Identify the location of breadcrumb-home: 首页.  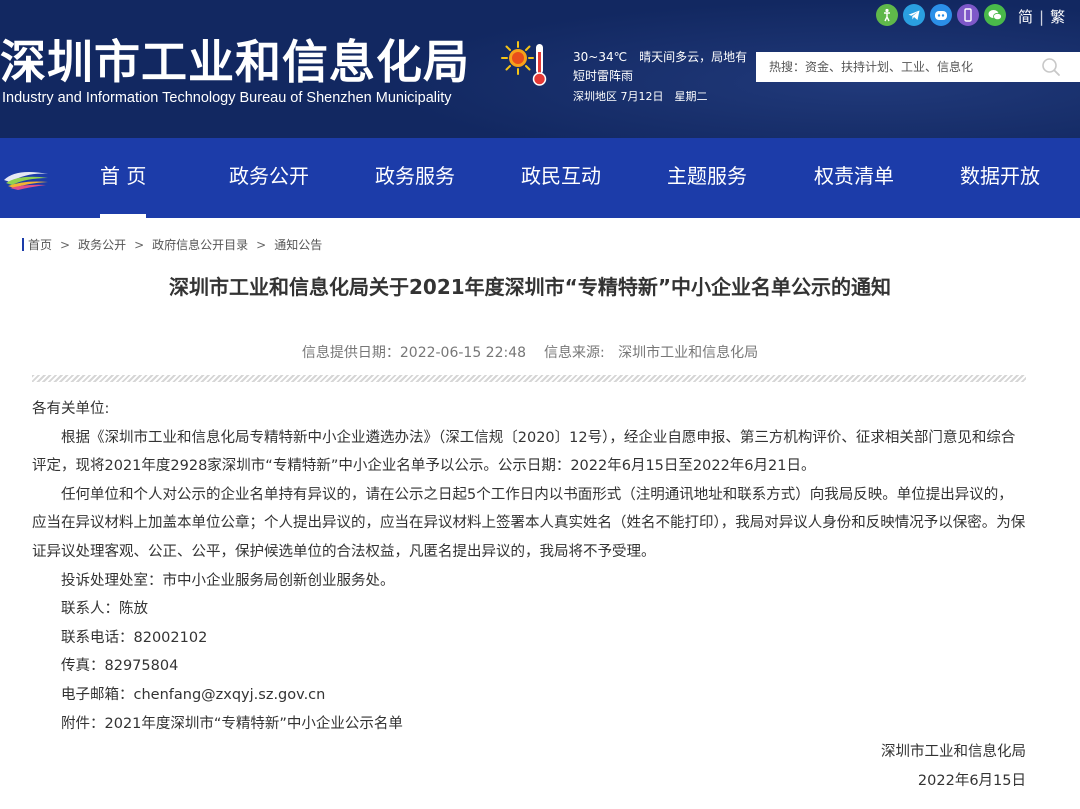
(40, 245).